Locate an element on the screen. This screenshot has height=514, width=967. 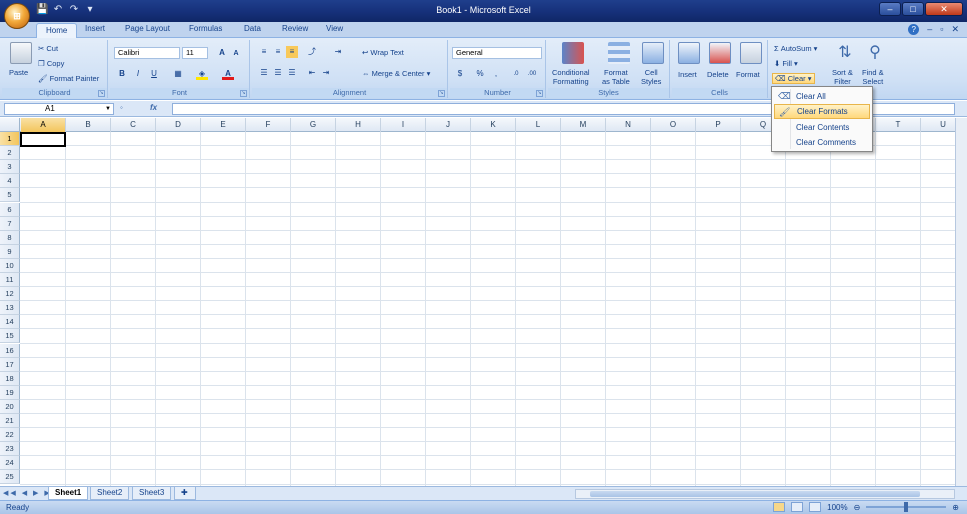
maximize-button: □ is located at coordinates (913, 9).